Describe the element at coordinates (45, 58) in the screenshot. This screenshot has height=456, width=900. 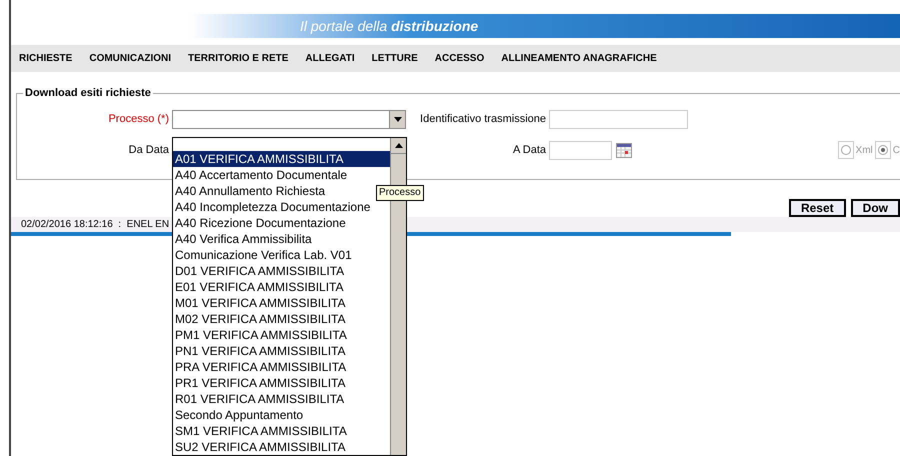
I see `nav-link: RICHIESTE` at that location.